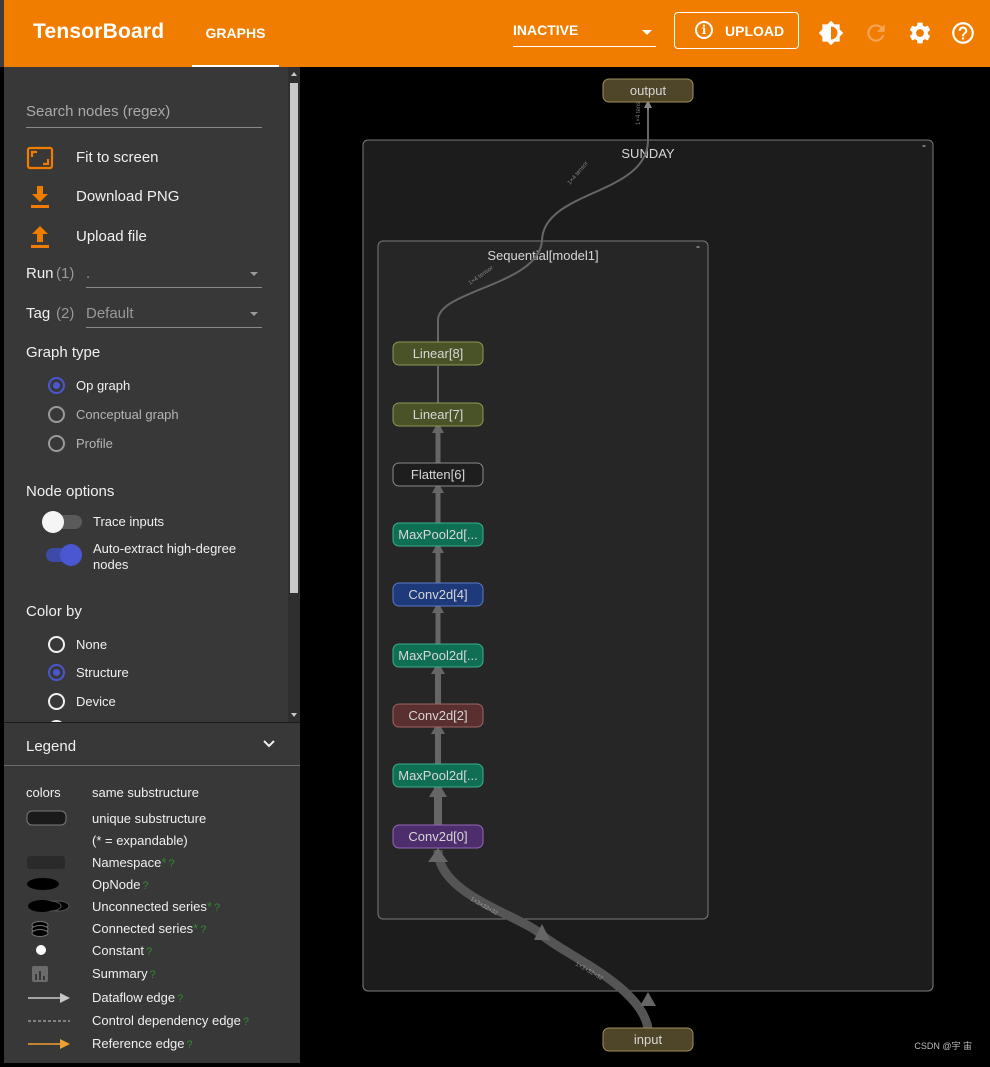 This screenshot has width=990, height=1067. Describe the element at coordinates (254, 274) in the screenshot. I see `run-dropdown-icon` at that location.